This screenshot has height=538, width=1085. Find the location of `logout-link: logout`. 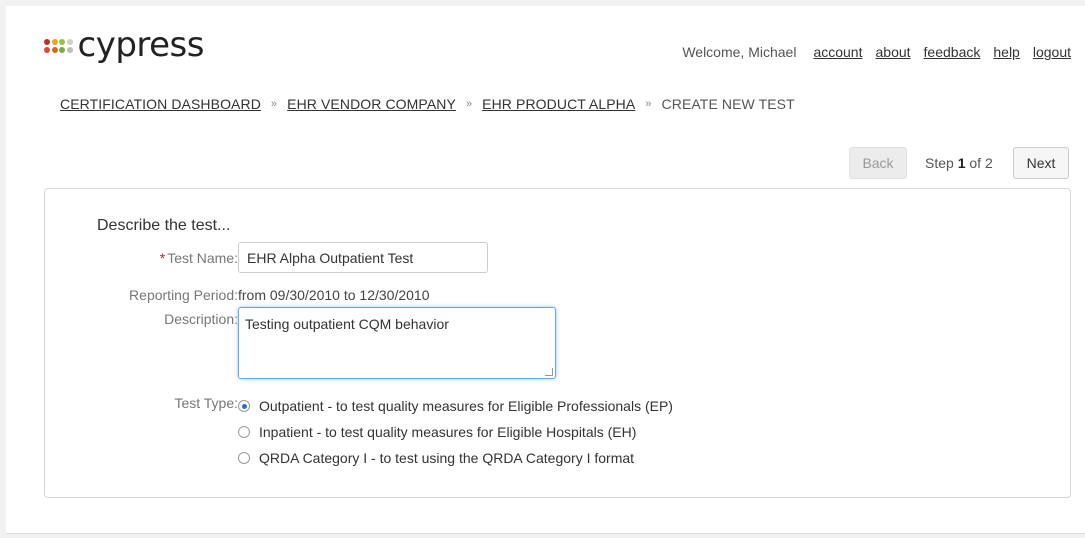

logout-link: logout is located at coordinates (1052, 52).